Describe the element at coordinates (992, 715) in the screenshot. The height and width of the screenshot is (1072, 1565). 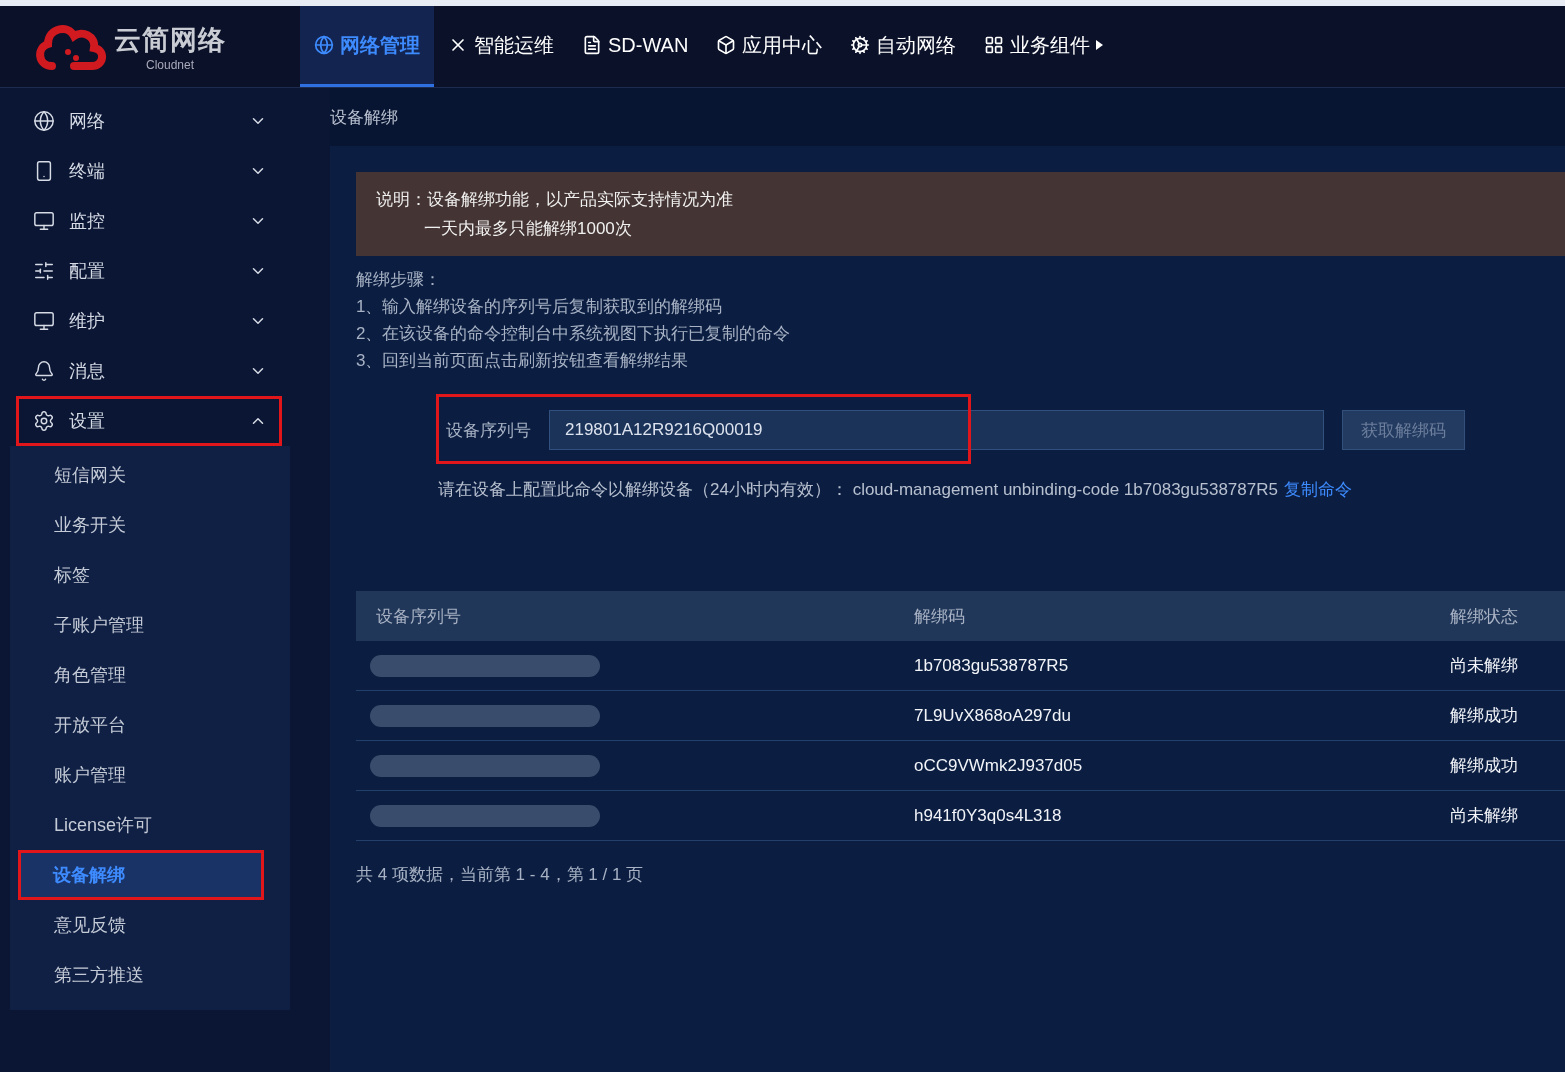
I see `table-cell-text: 7L9UvX868oA297du` at that location.